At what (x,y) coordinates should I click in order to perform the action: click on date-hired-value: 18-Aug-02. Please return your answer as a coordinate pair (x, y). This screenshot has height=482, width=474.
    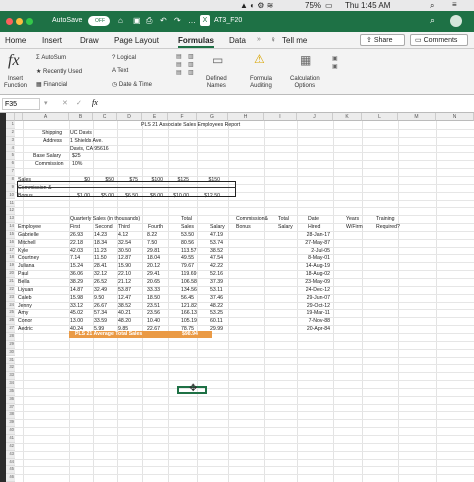
    Looking at the image, I should click on (313, 274).